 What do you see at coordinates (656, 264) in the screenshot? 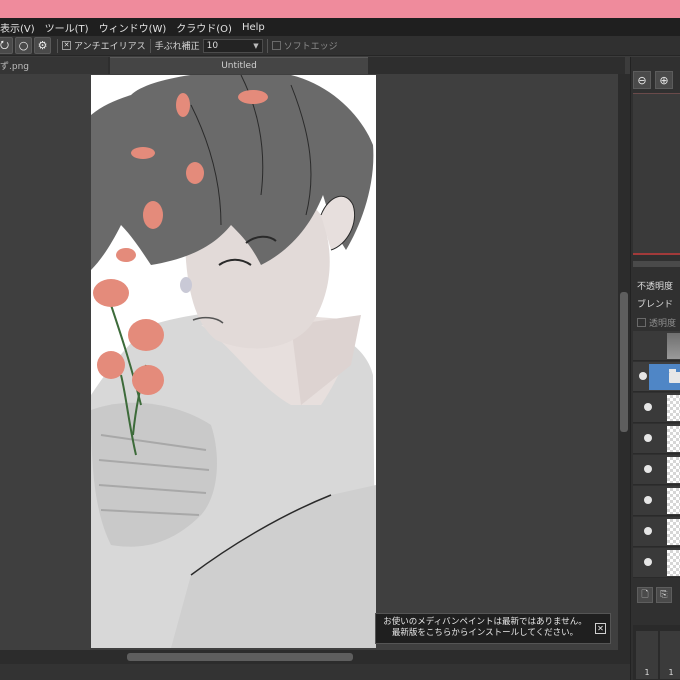
I see `panel-splitter` at bounding box center [656, 264].